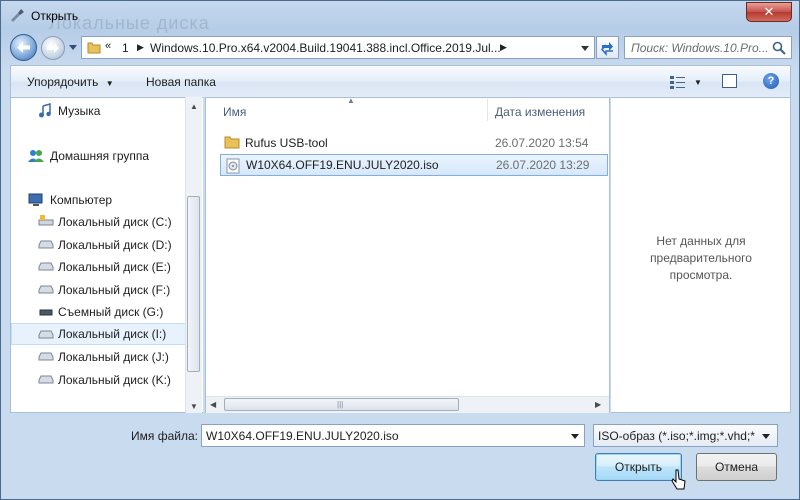 This screenshot has height=500, width=800. I want to click on recent-pages-dropdown-icon, so click(73, 47).